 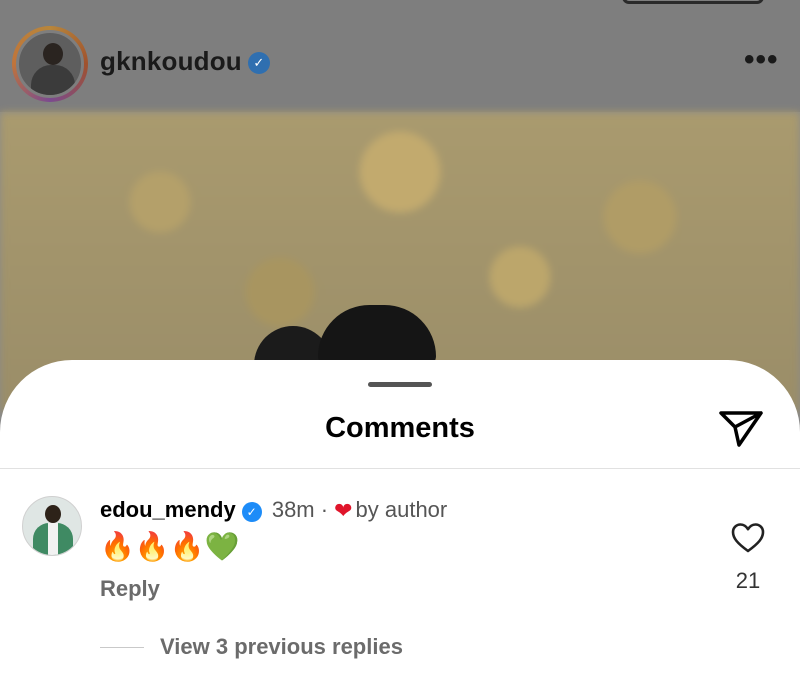 What do you see at coordinates (400, 384) in the screenshot?
I see `sheet-drag-handle` at bounding box center [400, 384].